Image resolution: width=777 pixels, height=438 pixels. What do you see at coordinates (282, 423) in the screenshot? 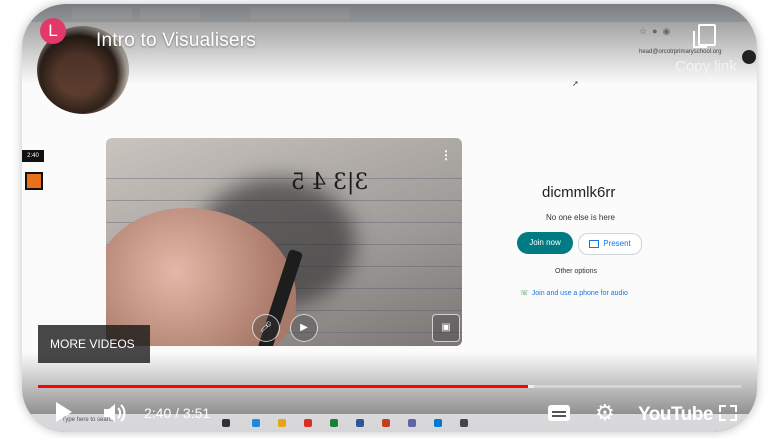
I see `folder-icon` at bounding box center [282, 423].